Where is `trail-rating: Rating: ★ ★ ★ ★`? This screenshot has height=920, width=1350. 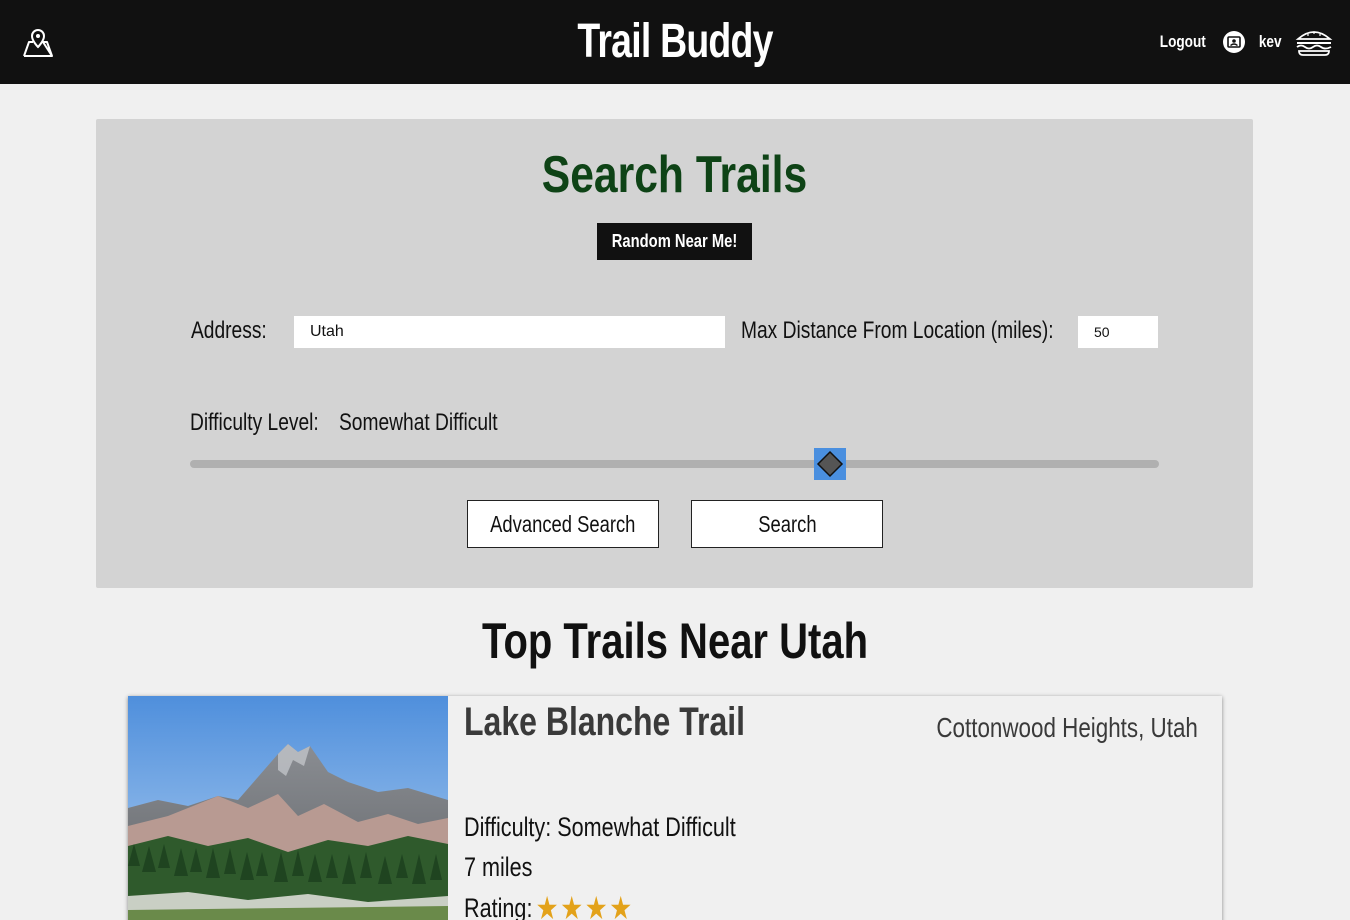
trail-rating: Rating: ★ ★ ★ ★ is located at coordinates (548, 906).